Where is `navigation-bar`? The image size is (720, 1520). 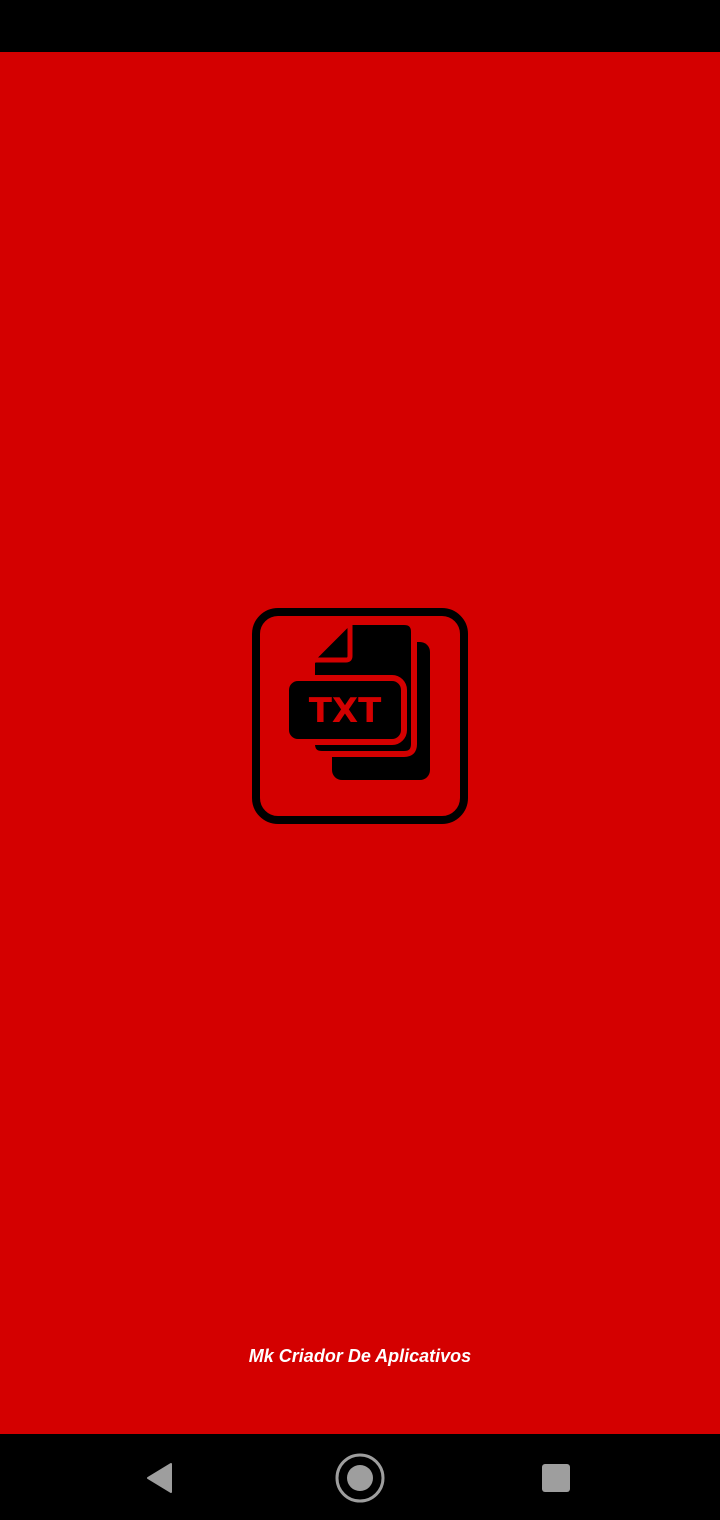
navigation-bar is located at coordinates (360, 1477).